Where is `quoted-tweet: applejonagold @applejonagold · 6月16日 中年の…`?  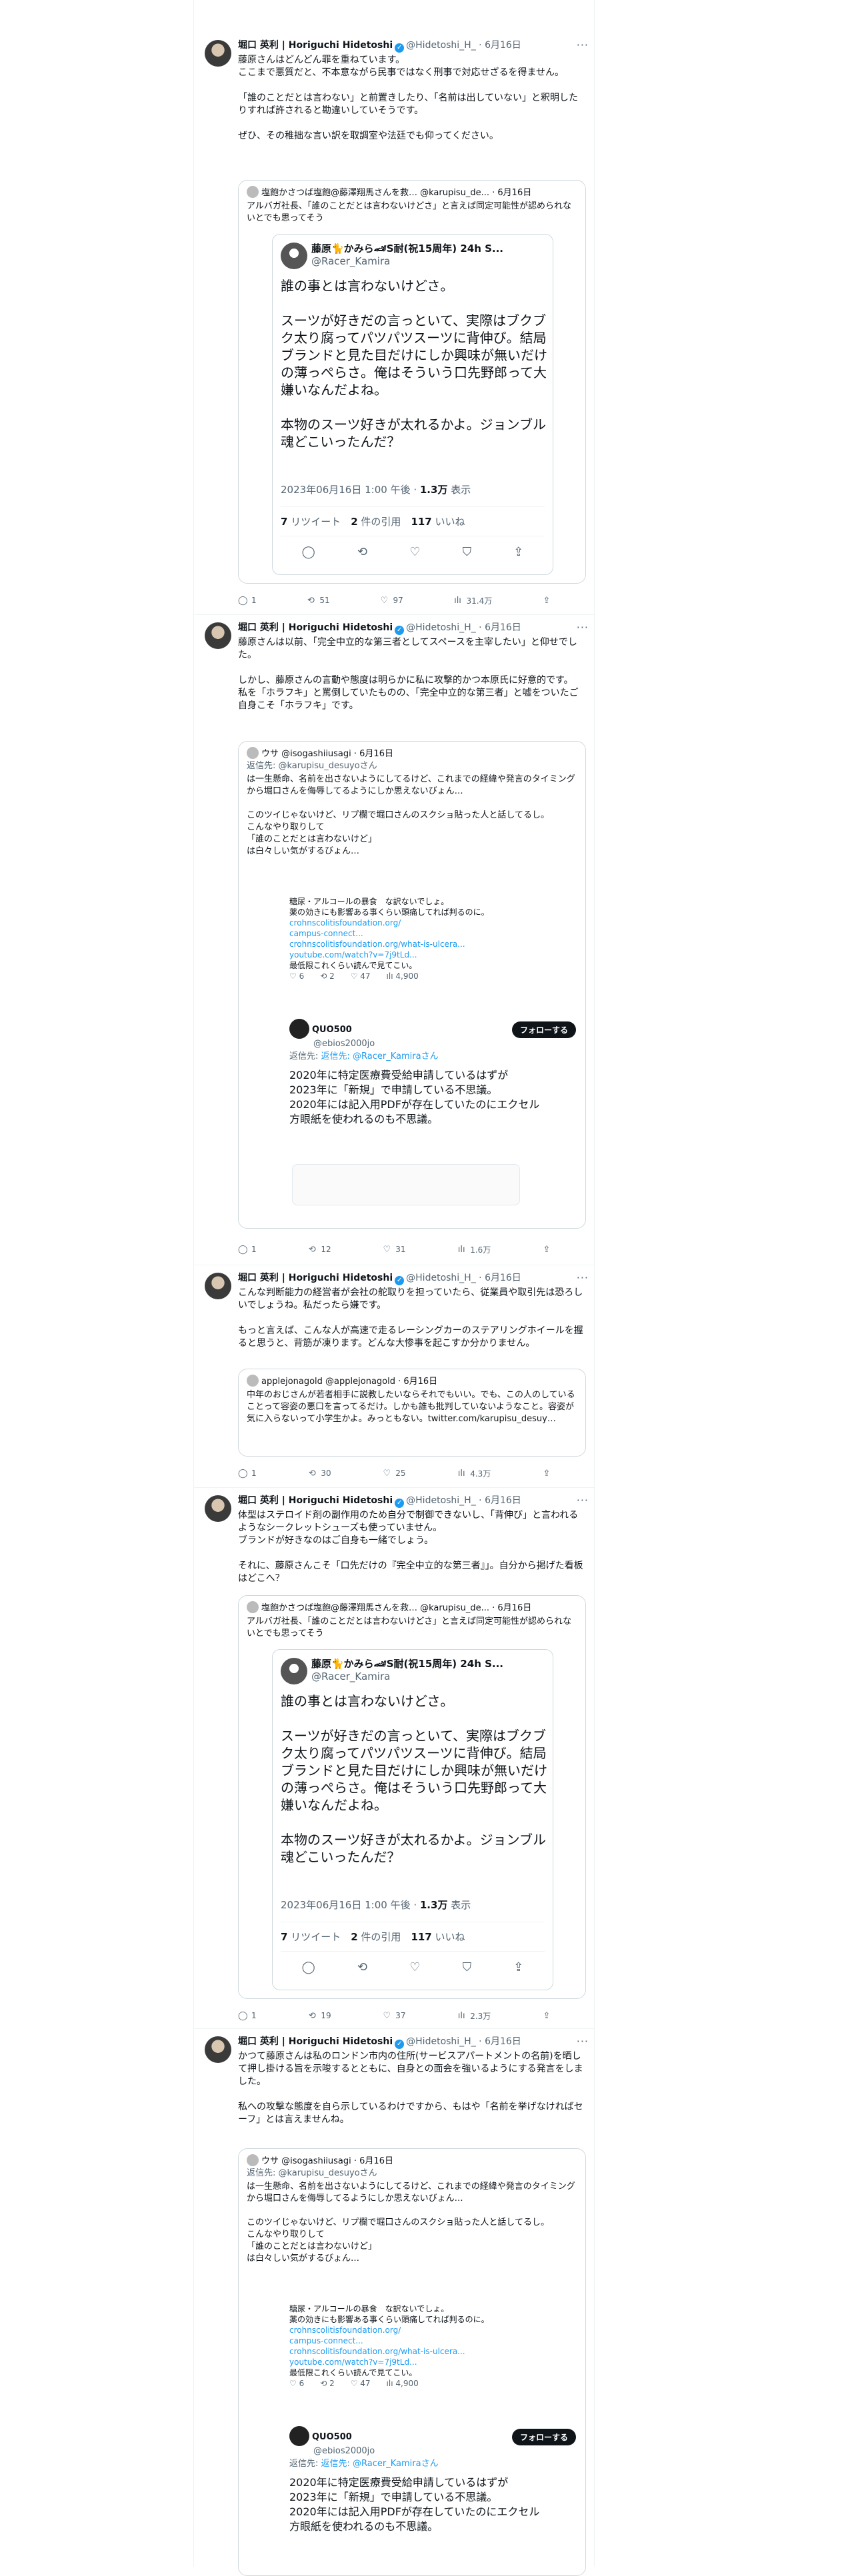 quoted-tweet: applejonagold @applejonagold · 6月16日 中年の… is located at coordinates (412, 1413).